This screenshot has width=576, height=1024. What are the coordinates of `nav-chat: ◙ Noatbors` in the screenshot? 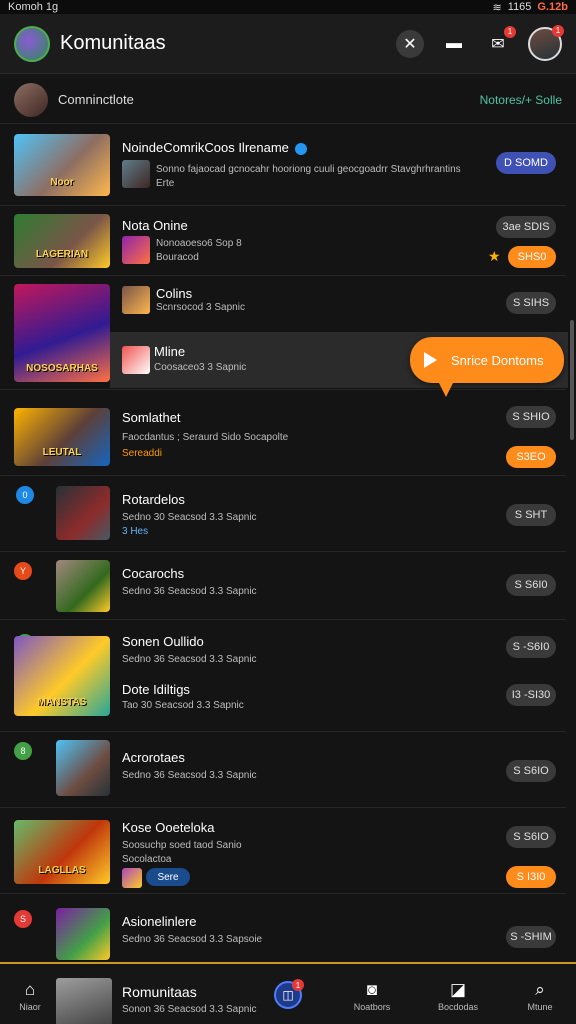 It's located at (372, 996).